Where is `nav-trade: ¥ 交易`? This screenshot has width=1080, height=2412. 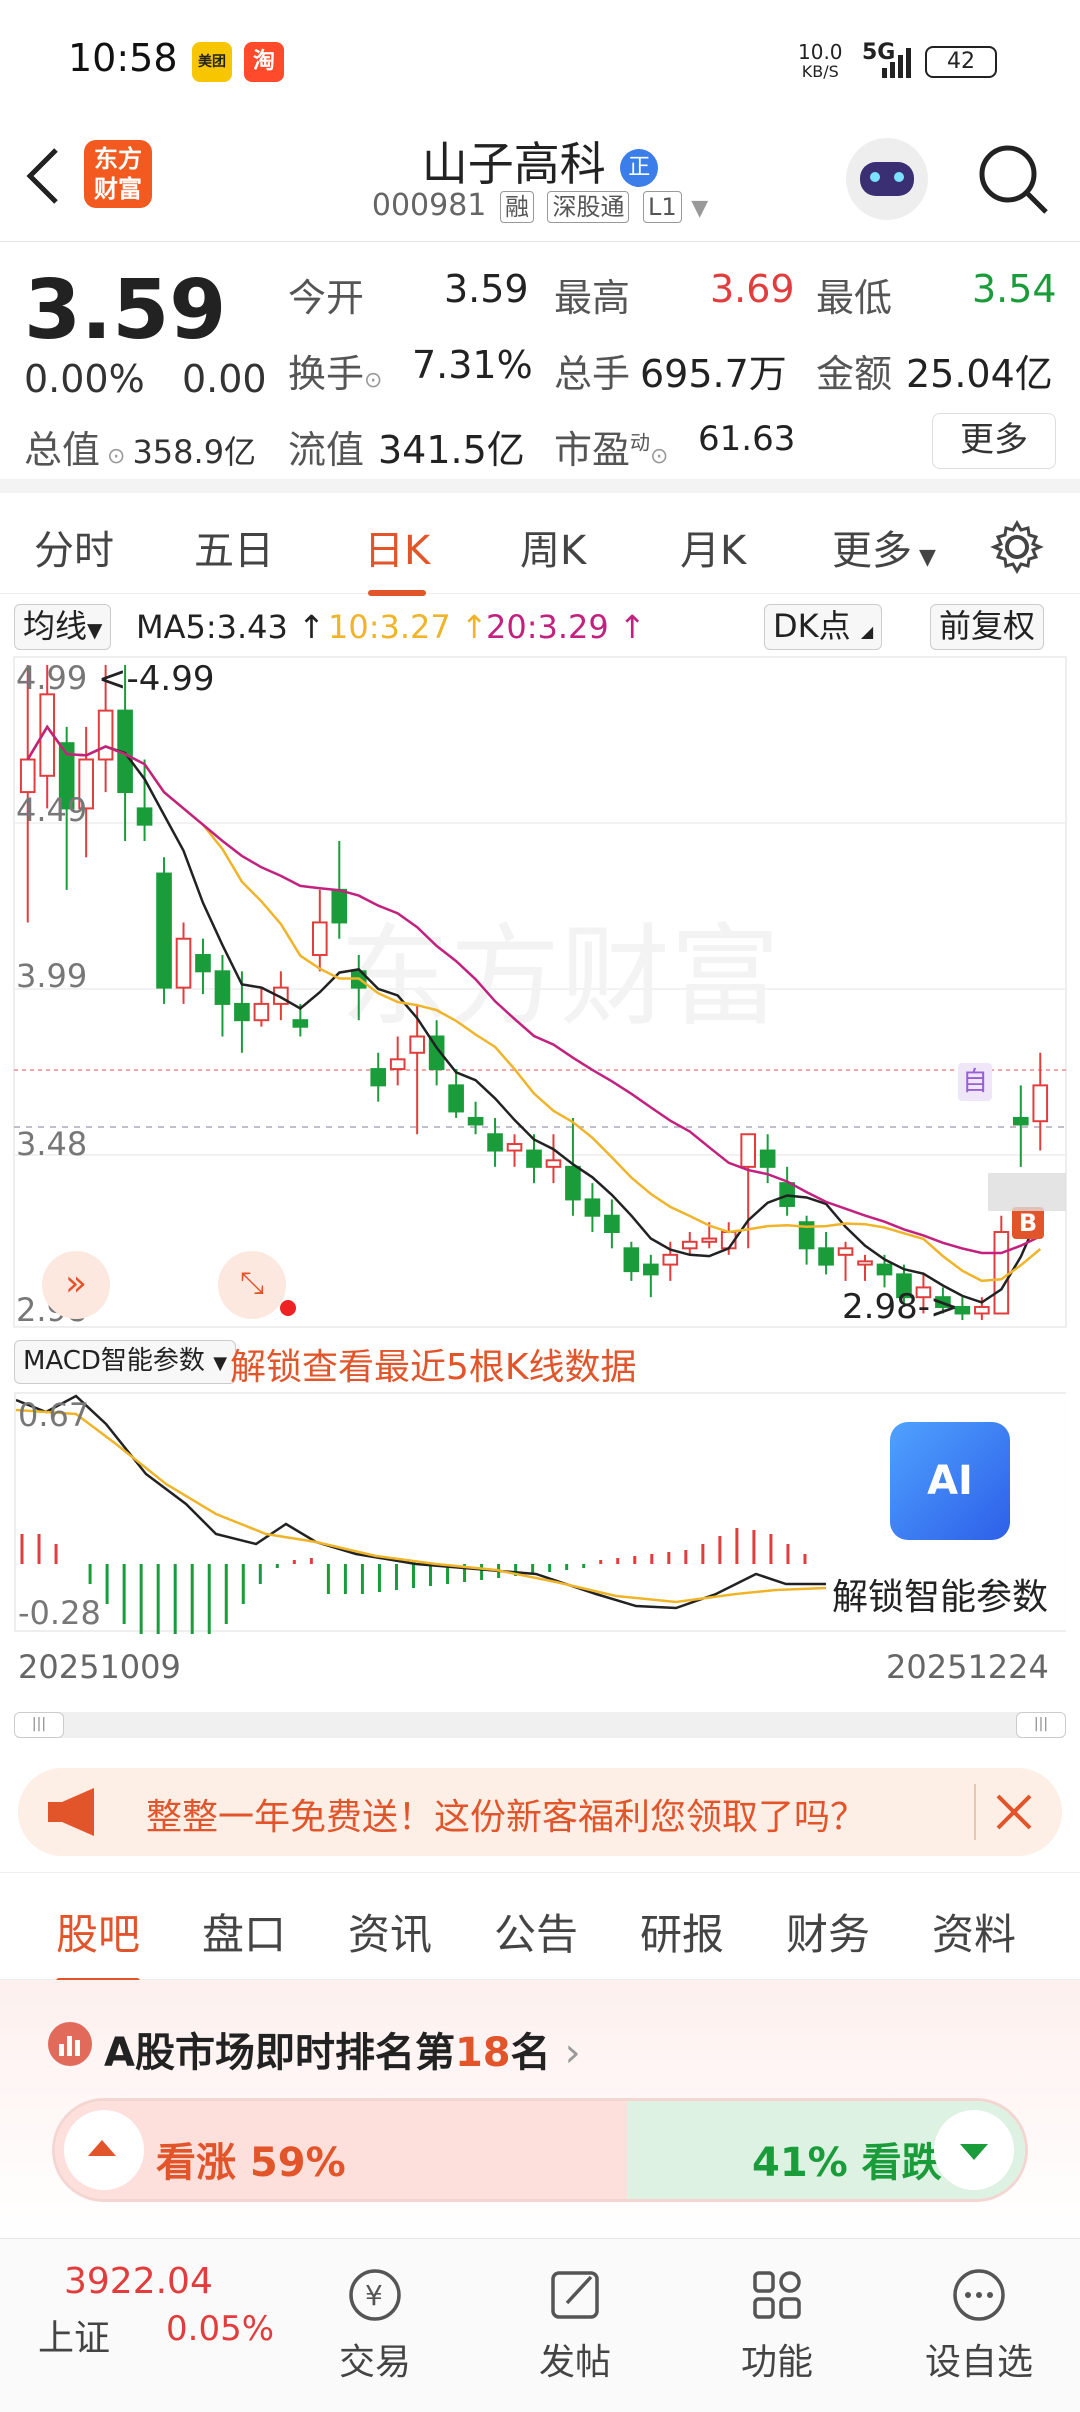 nav-trade: ¥ 交易 is located at coordinates (375, 2312).